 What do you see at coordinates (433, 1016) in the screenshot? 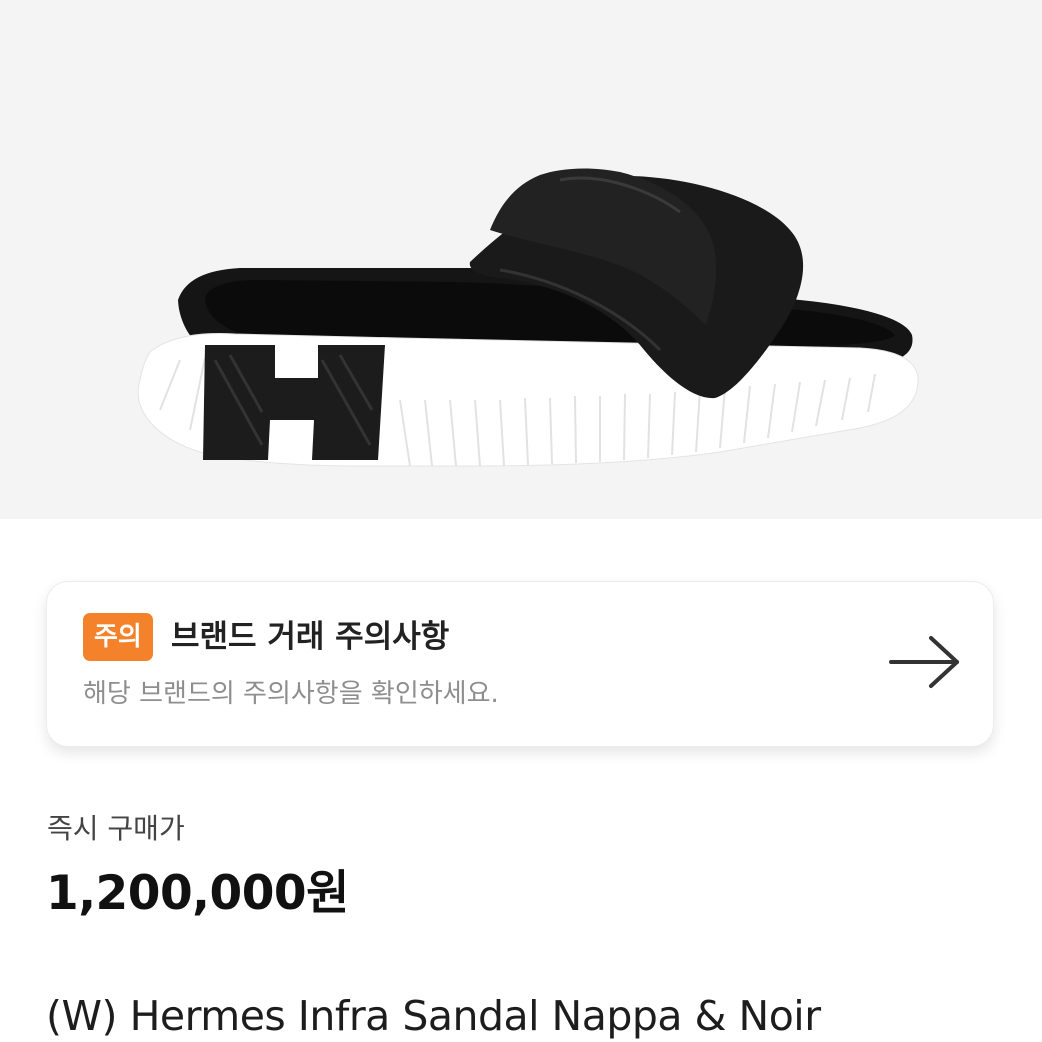
I see `product-name: (W) Hermes Infra Sandal Nappa & Noir` at bounding box center [433, 1016].